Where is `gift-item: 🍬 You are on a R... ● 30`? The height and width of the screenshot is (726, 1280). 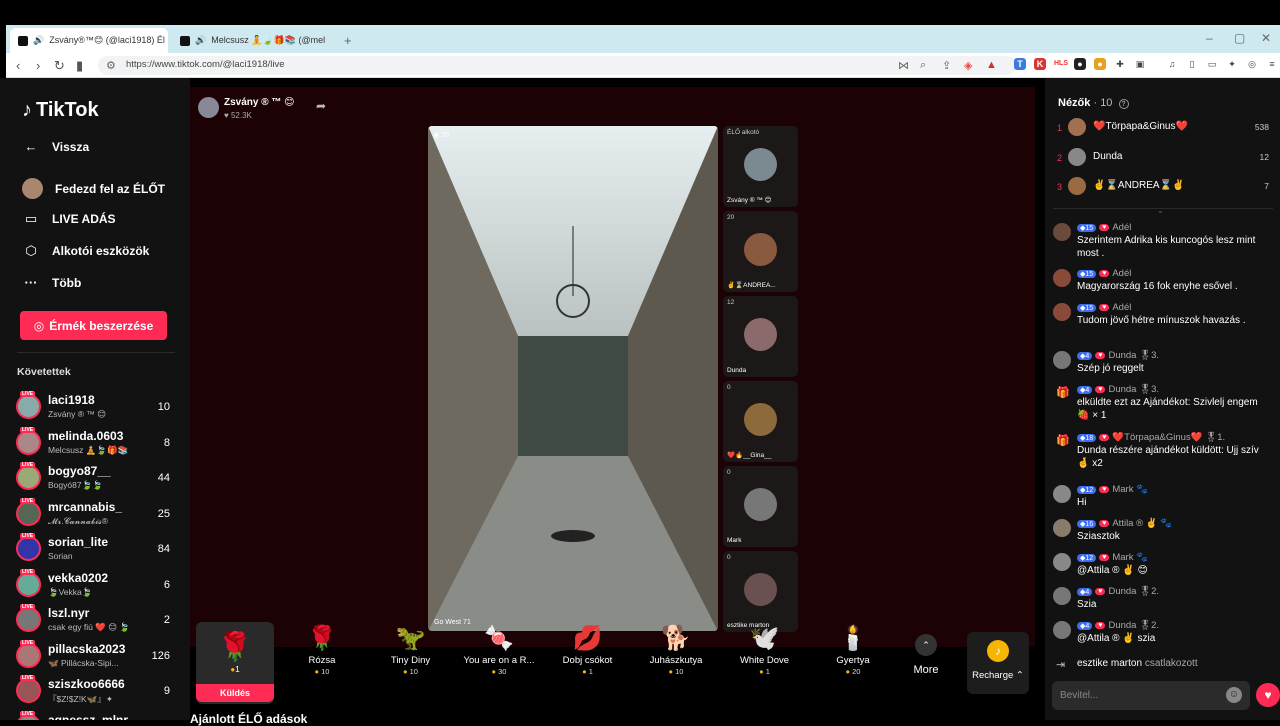 gift-item: 🍬 You are on a R... ● 30 is located at coordinates (499, 650).